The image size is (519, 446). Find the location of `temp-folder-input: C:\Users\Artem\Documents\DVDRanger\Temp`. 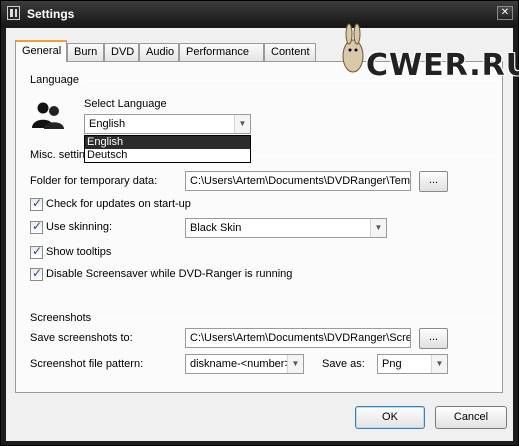

temp-folder-input: C:\Users\Artem\Documents\DVDRanger\Temp is located at coordinates (298, 181).